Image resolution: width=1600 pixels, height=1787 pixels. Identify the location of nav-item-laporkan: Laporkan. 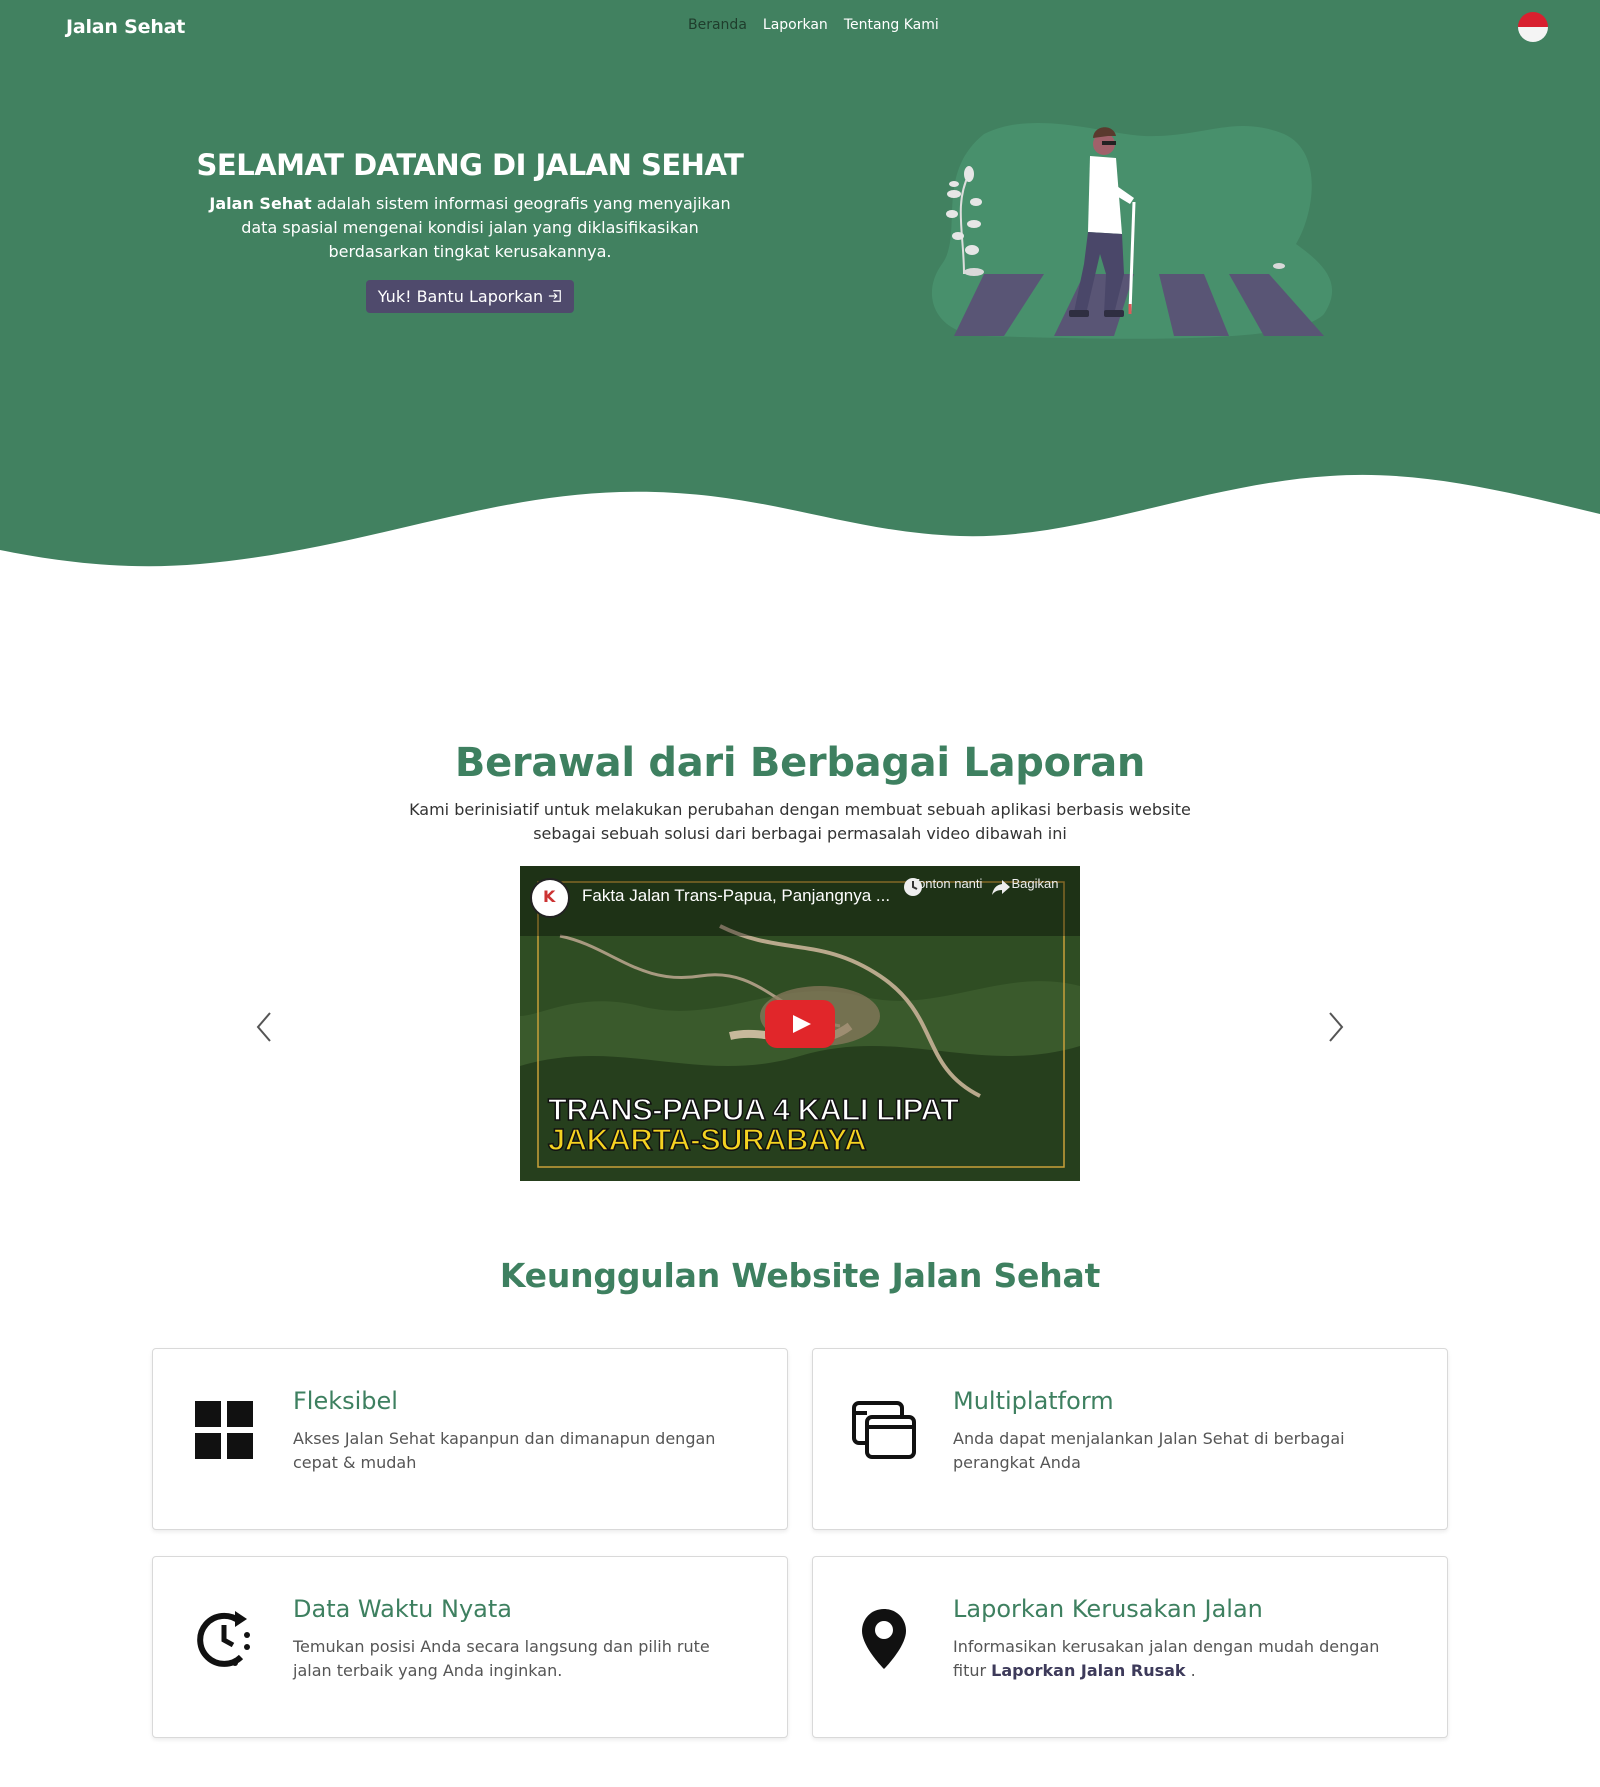
(795, 25).